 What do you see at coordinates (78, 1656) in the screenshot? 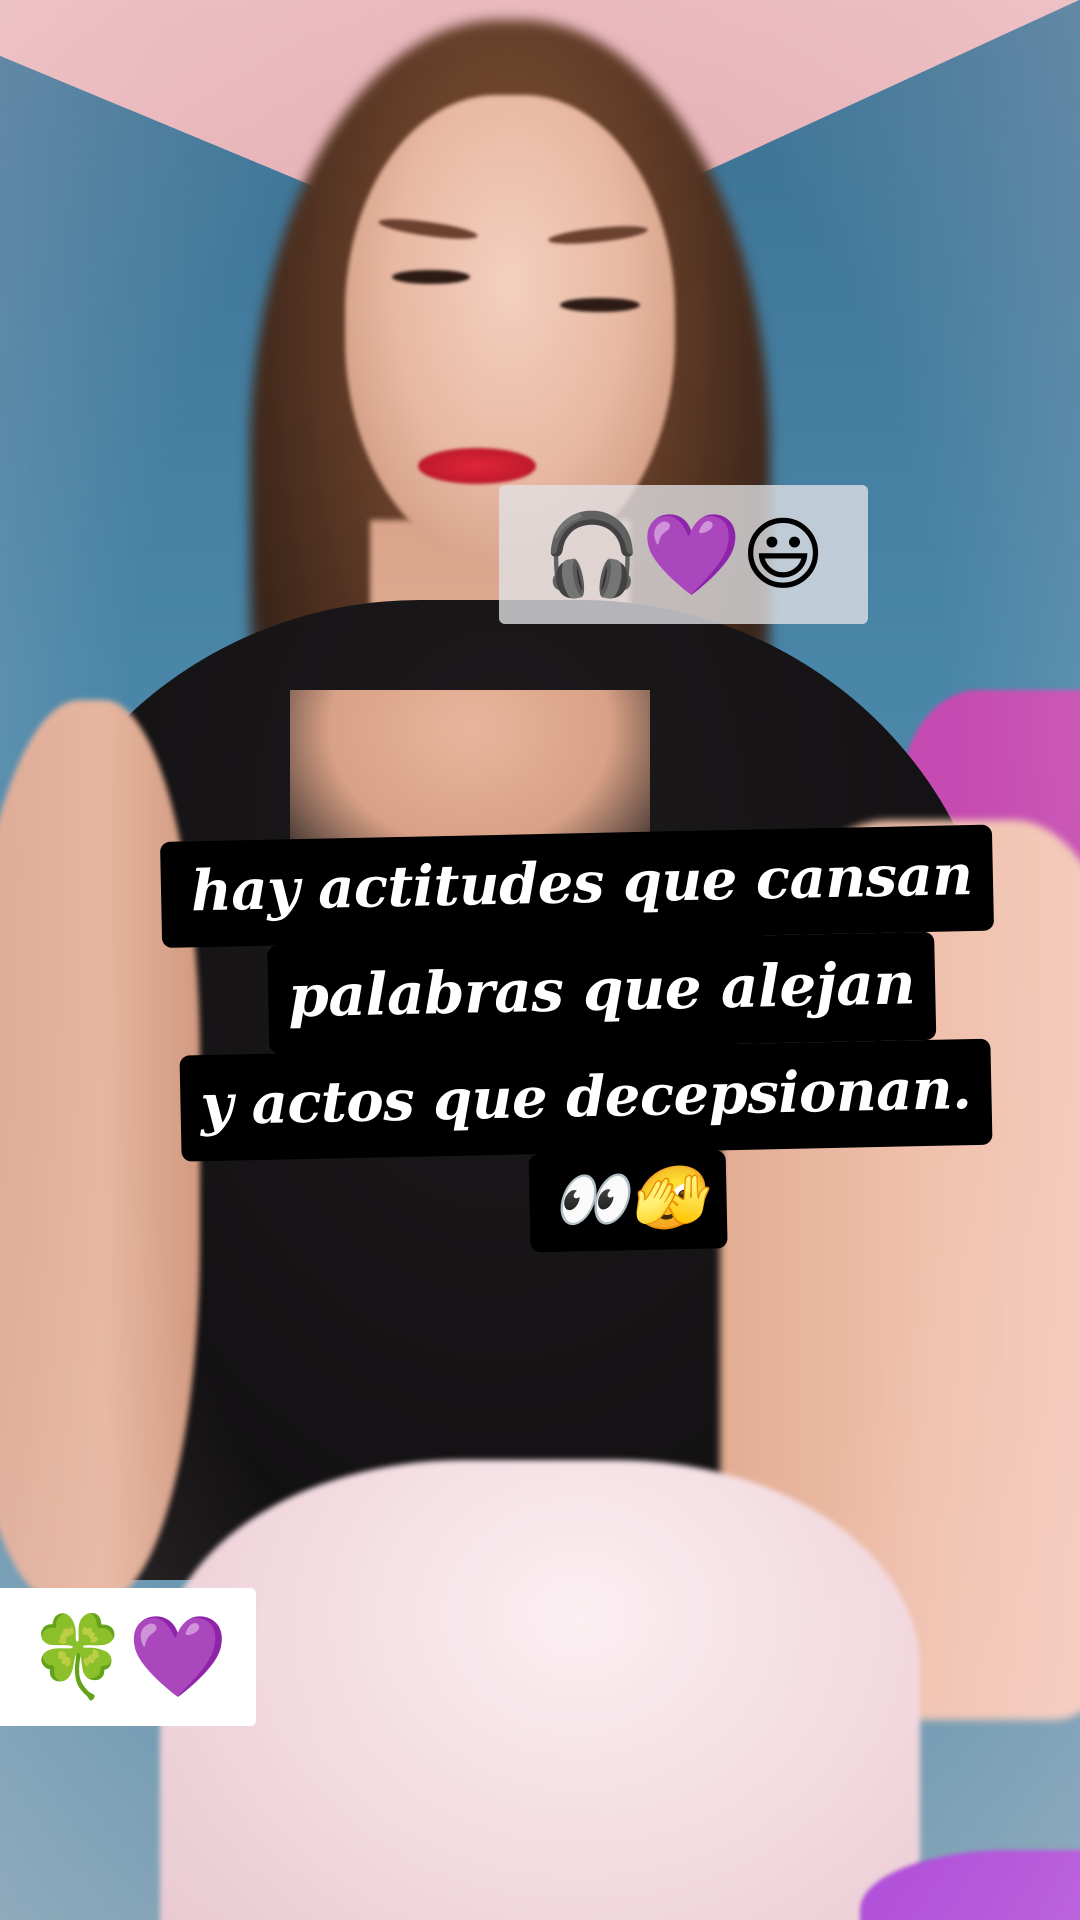
I see `four-leaf-clover-icon: 🍀` at bounding box center [78, 1656].